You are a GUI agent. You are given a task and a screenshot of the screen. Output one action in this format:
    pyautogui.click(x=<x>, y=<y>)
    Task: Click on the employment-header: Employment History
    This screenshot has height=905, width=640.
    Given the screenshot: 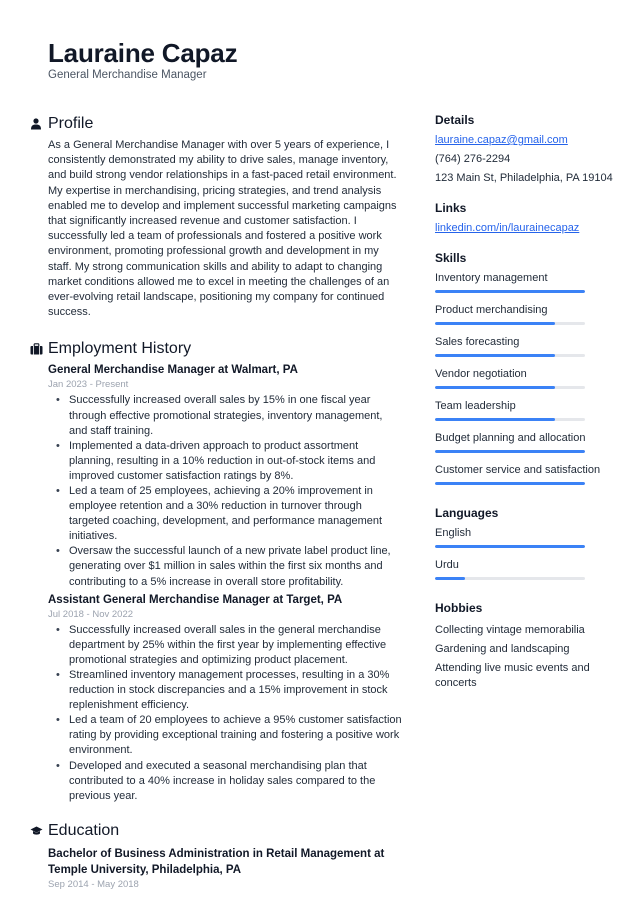 What is the action you would take?
    pyautogui.click(x=216, y=349)
    